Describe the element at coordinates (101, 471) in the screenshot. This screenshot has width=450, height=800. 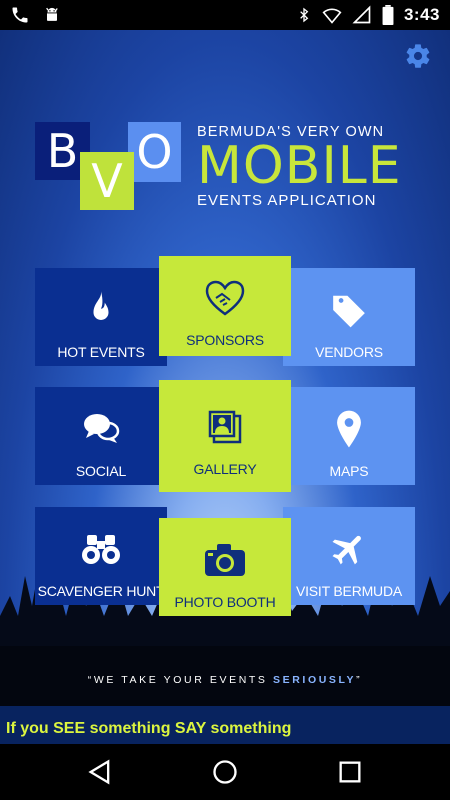
I see `tile-label: SOCIAL` at that location.